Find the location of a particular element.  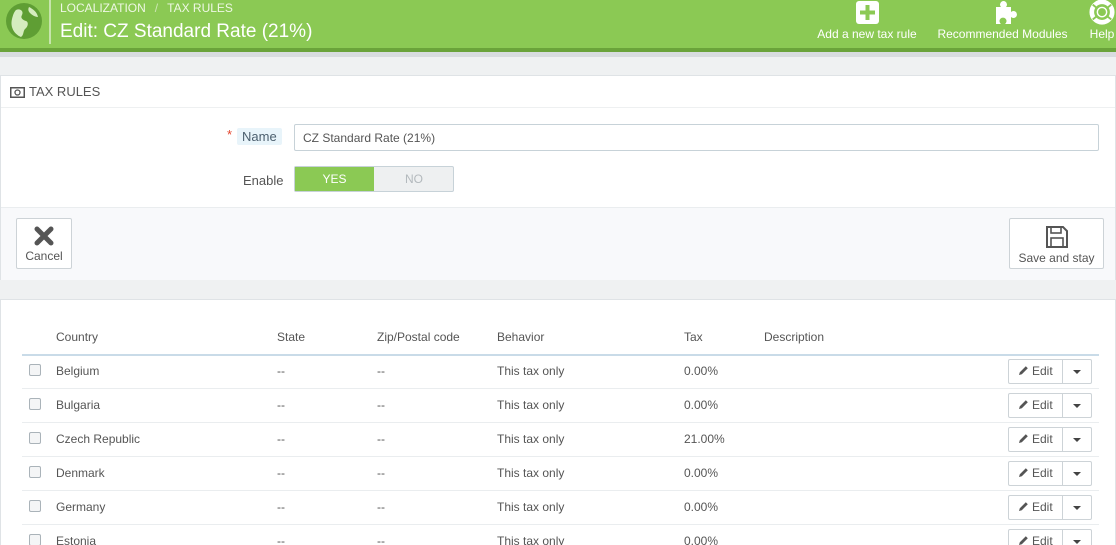

required-marker: * is located at coordinates (230, 134).